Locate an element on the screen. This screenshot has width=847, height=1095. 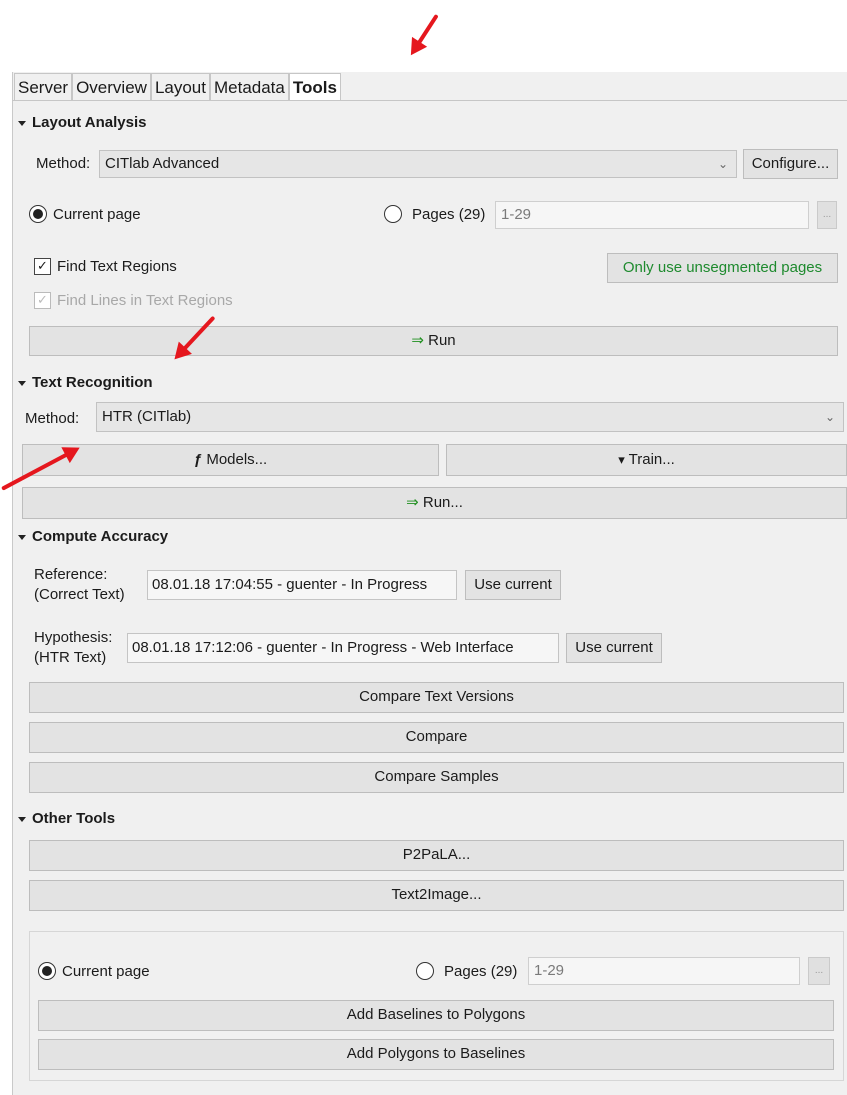
hypothesis-label-line2: (HTR Text) is located at coordinates (70, 657).